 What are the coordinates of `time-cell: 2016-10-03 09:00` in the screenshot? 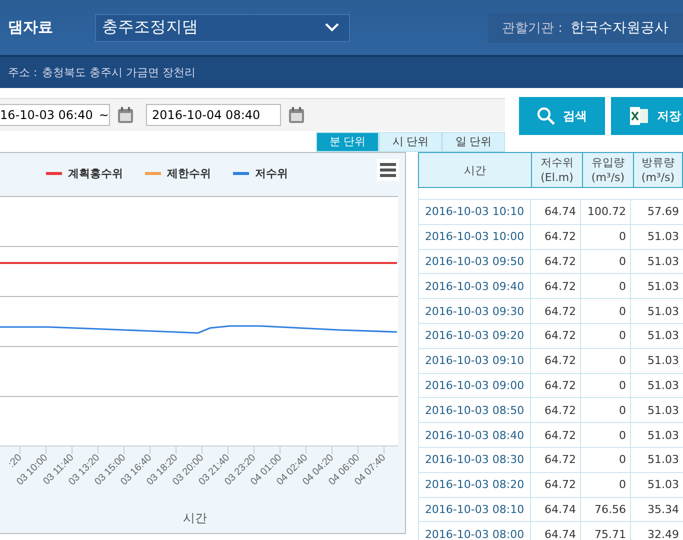 It's located at (474, 386).